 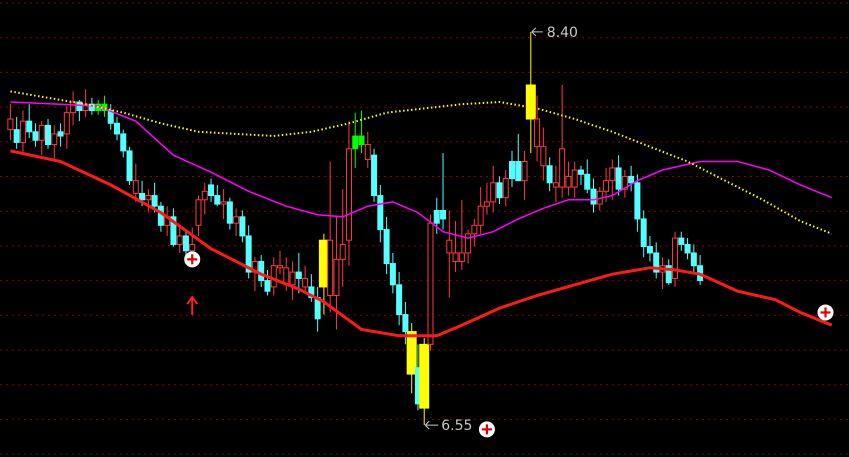 I want to click on low-price-label: 6.55, so click(x=456, y=426).